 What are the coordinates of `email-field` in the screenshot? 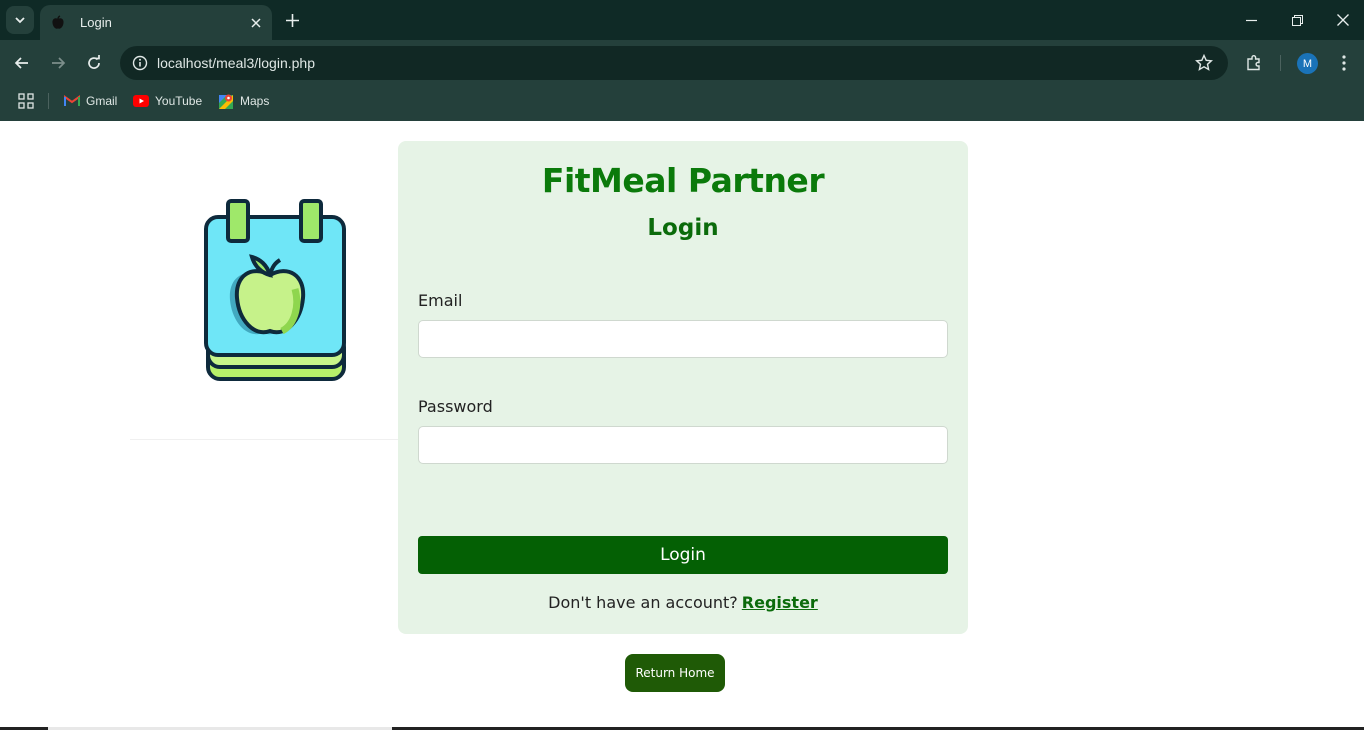 It's located at (683, 339).